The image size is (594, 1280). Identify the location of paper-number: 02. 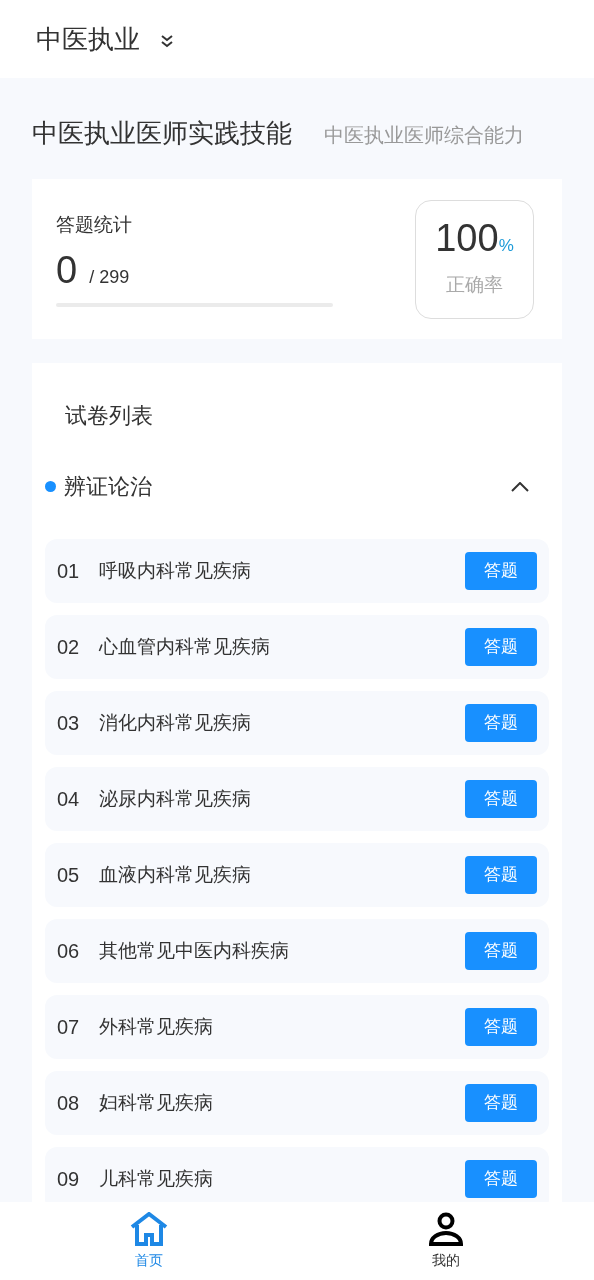
(69, 647).